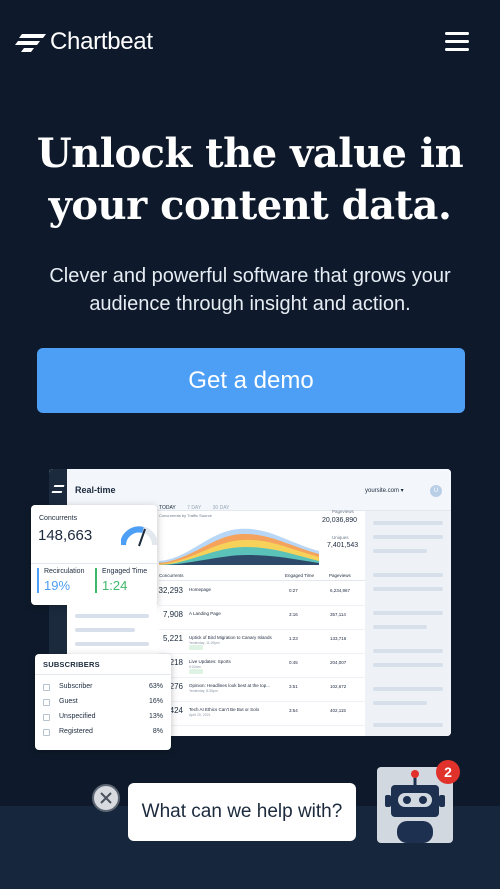 This screenshot has height=889, width=500. What do you see at coordinates (250, 153) in the screenshot?
I see `headline-line-1: Unlock the value in` at bounding box center [250, 153].